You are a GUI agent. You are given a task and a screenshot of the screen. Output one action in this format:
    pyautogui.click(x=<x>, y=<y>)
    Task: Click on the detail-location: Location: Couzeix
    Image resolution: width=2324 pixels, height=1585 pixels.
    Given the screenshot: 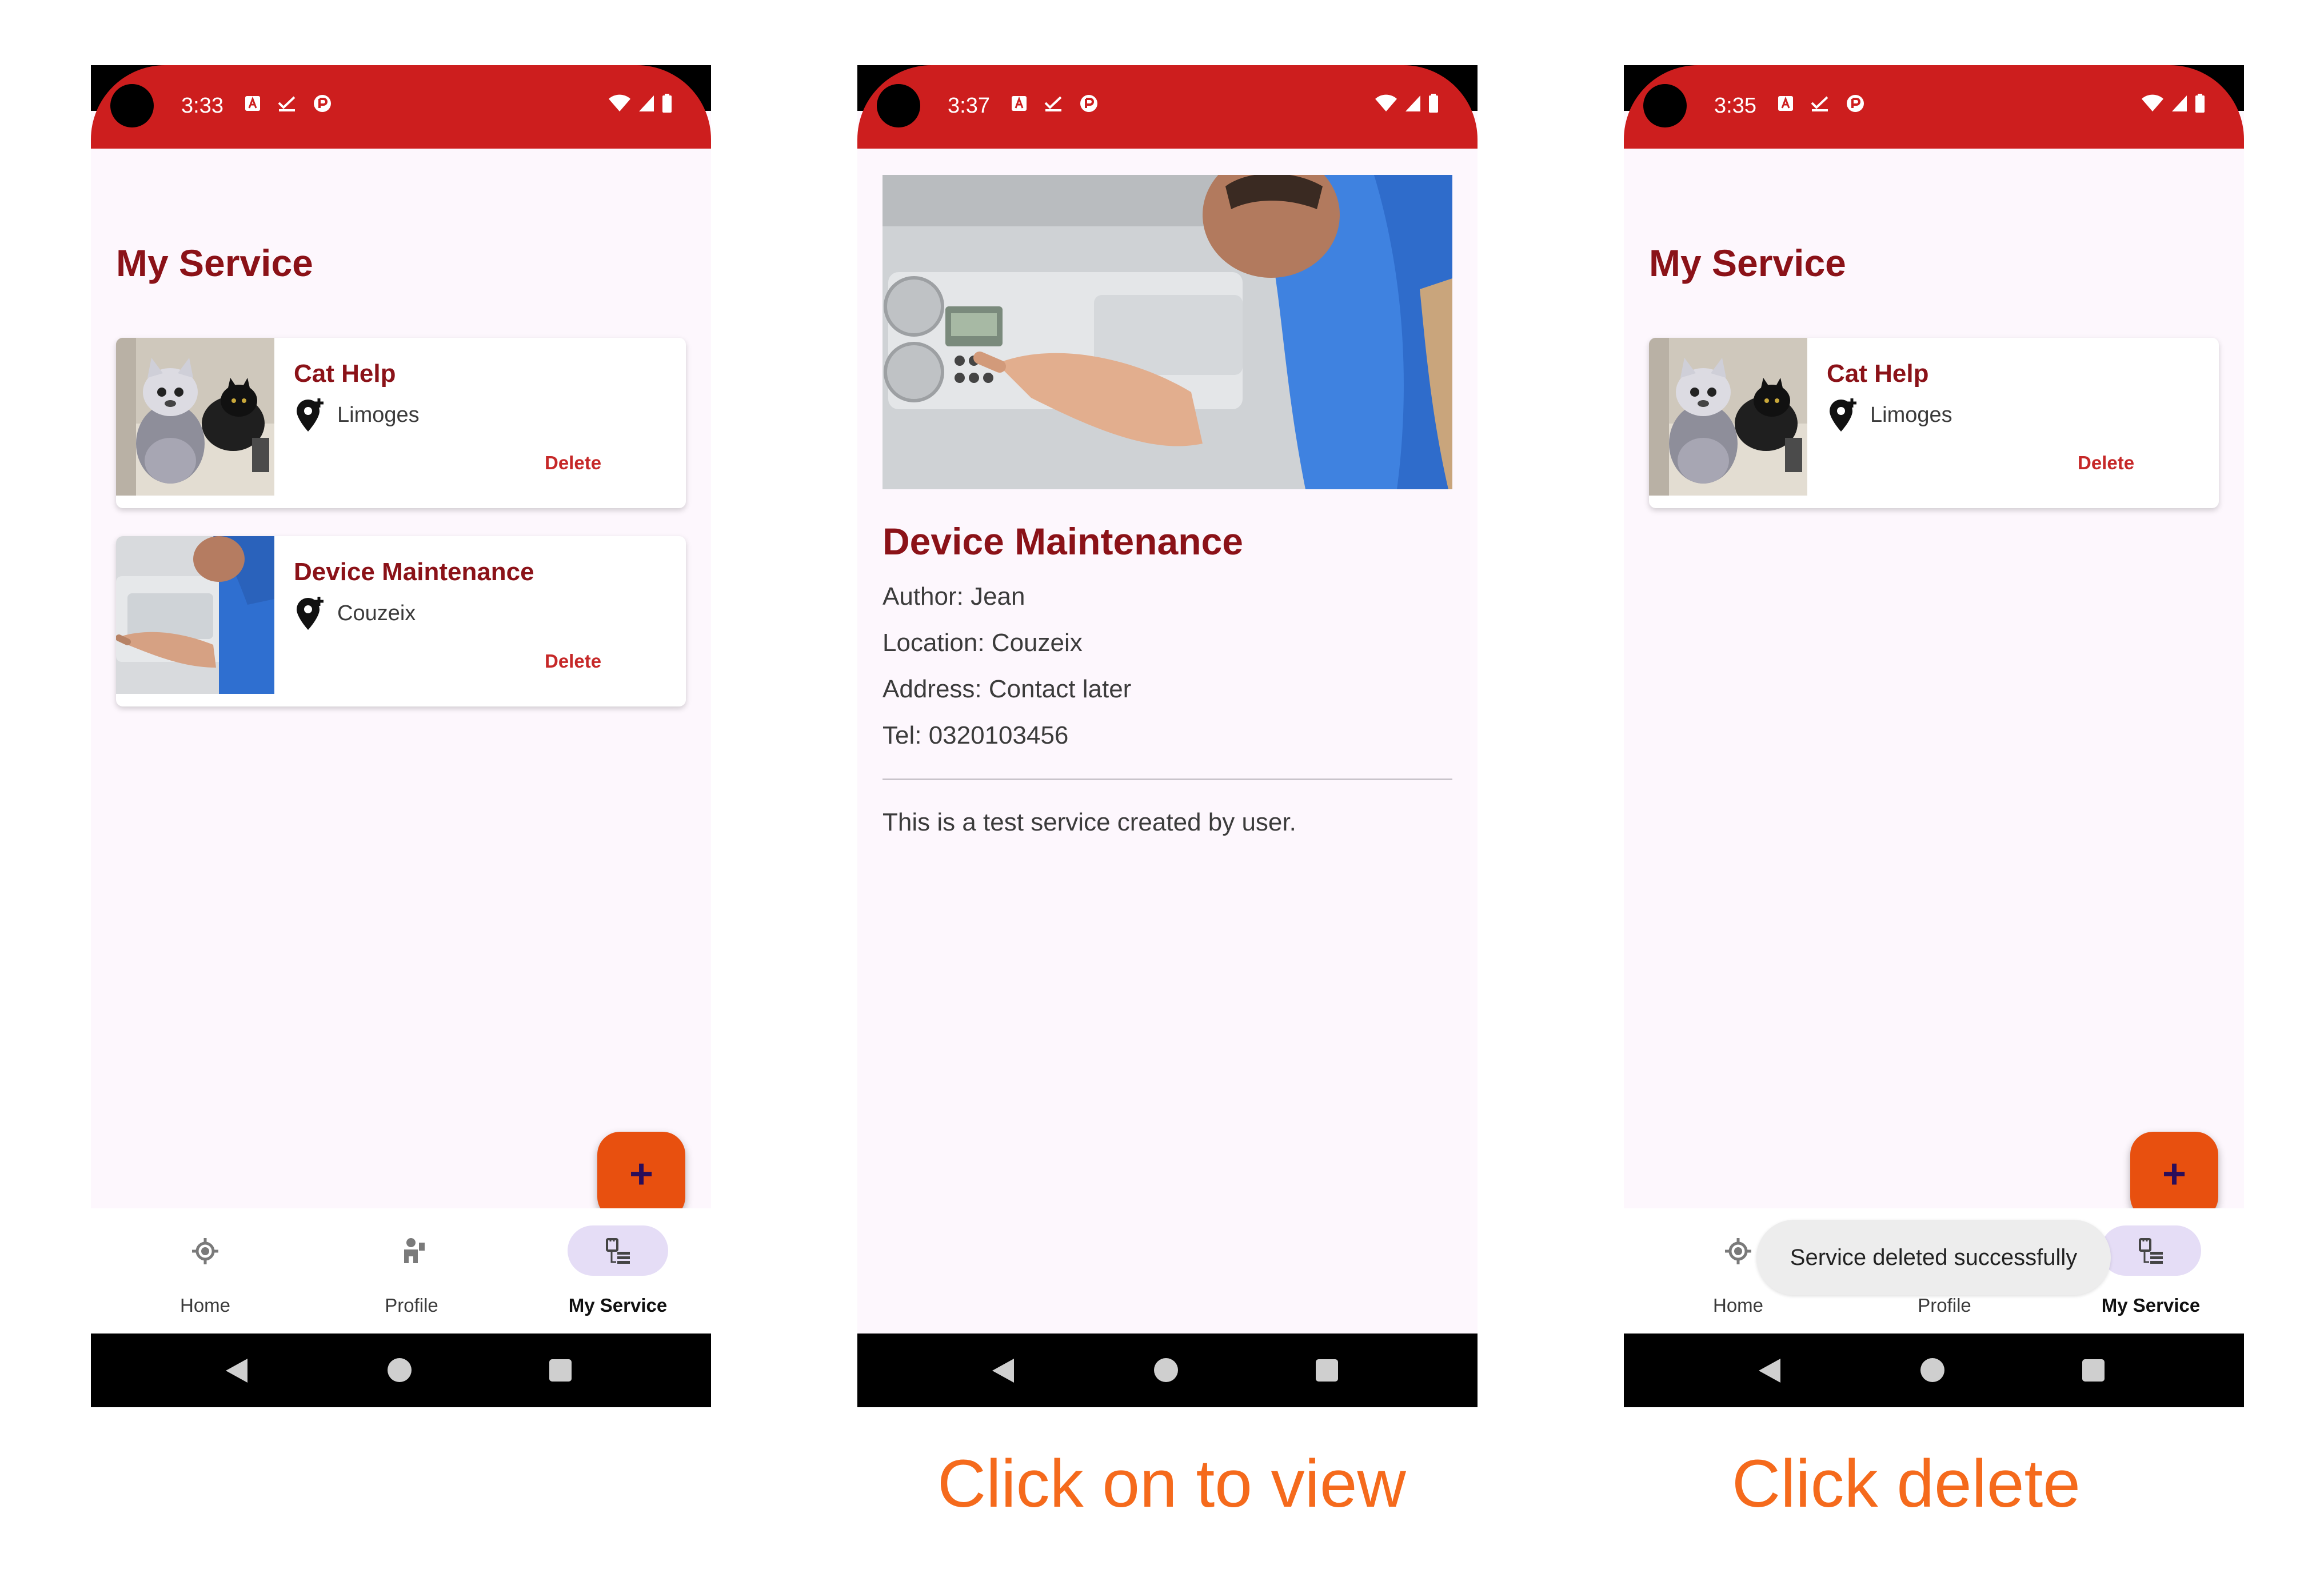 What is the action you would take?
    pyautogui.click(x=983, y=643)
    